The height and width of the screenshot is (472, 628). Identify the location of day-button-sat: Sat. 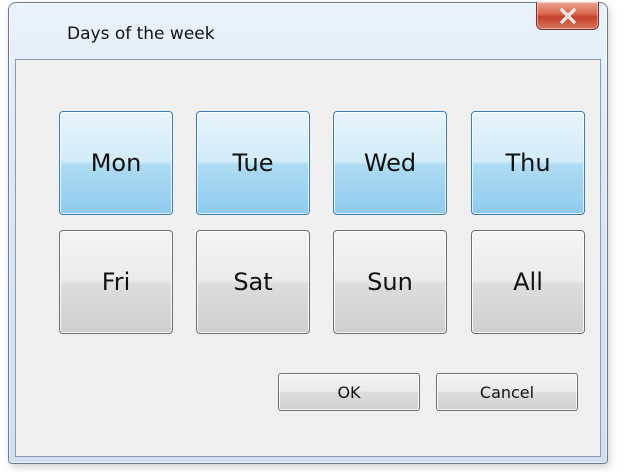
(253, 282).